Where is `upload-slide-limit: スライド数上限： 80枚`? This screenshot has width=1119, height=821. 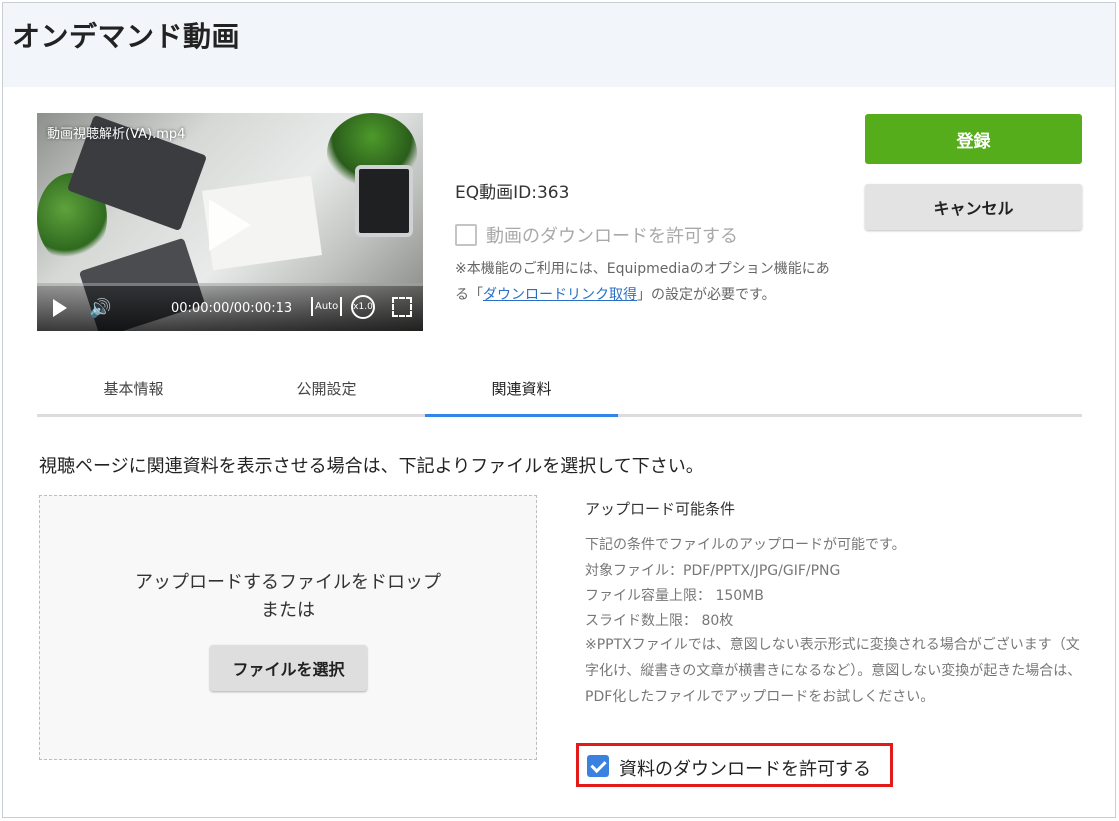
upload-slide-limit: スライド数上限： 80枚 is located at coordinates (659, 621).